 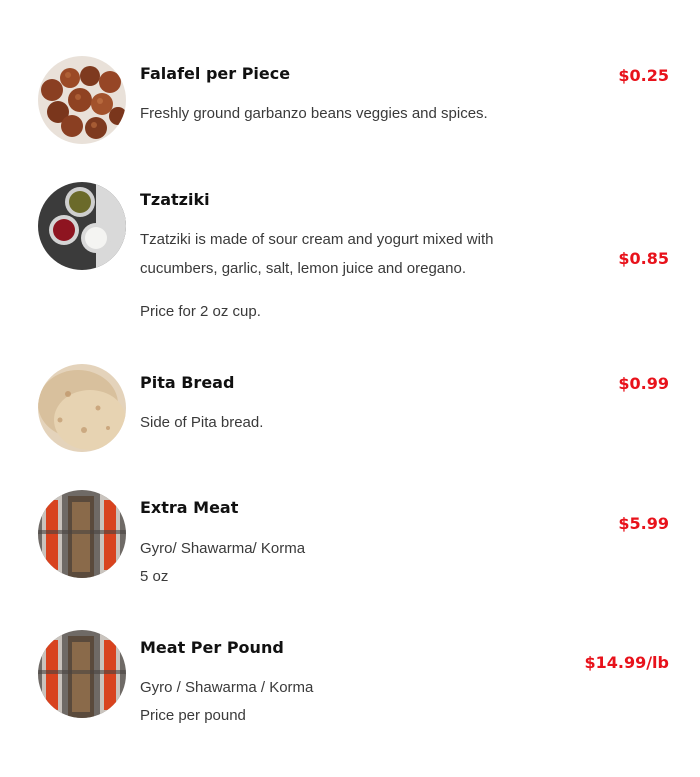 I want to click on item-description: Price per pound, so click(x=193, y=715).